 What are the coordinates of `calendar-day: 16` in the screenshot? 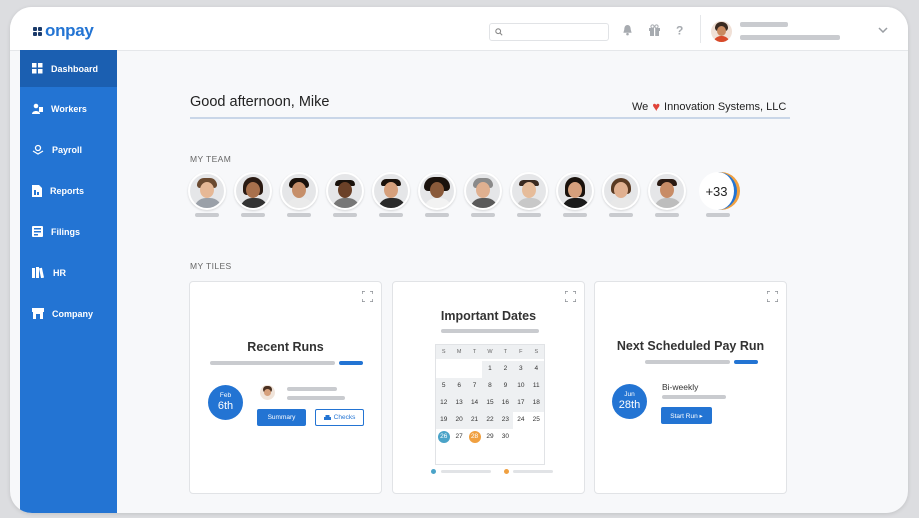 It's located at (505, 403).